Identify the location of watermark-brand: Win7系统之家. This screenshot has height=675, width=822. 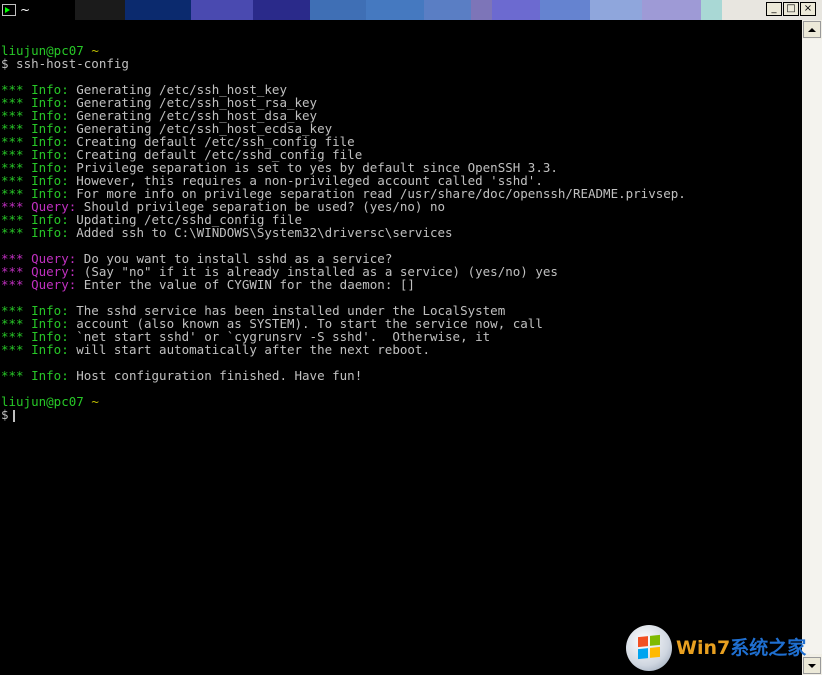
(741, 648).